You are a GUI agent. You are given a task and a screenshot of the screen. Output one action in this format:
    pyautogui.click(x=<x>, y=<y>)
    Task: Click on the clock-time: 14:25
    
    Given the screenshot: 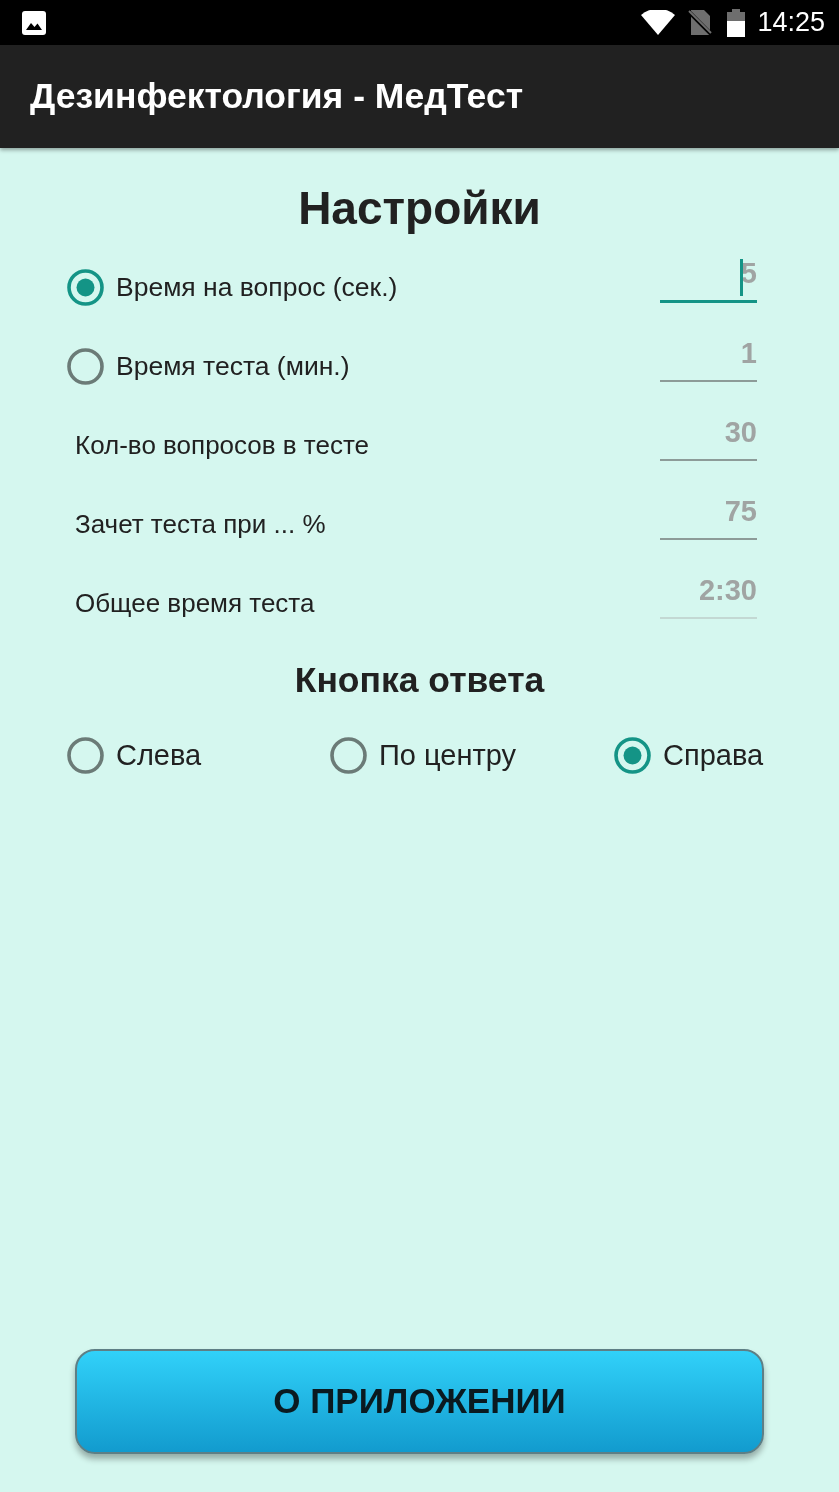 What is the action you would take?
    pyautogui.click(x=791, y=22)
    